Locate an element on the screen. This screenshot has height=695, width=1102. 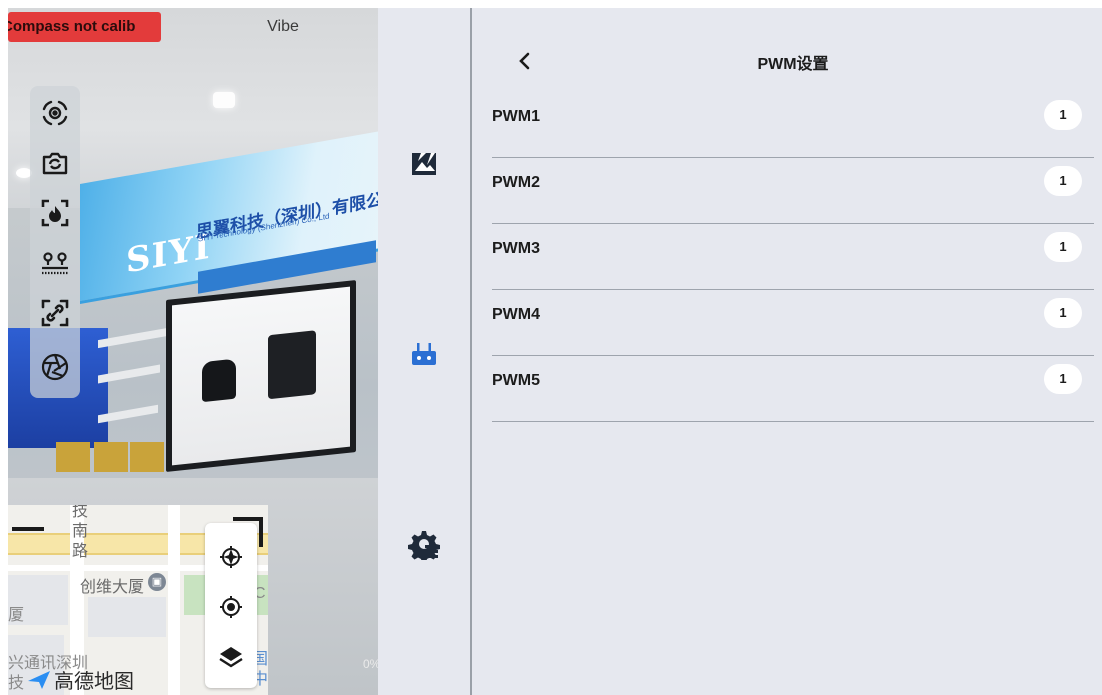
side-navigation is located at coordinates (424, 351).